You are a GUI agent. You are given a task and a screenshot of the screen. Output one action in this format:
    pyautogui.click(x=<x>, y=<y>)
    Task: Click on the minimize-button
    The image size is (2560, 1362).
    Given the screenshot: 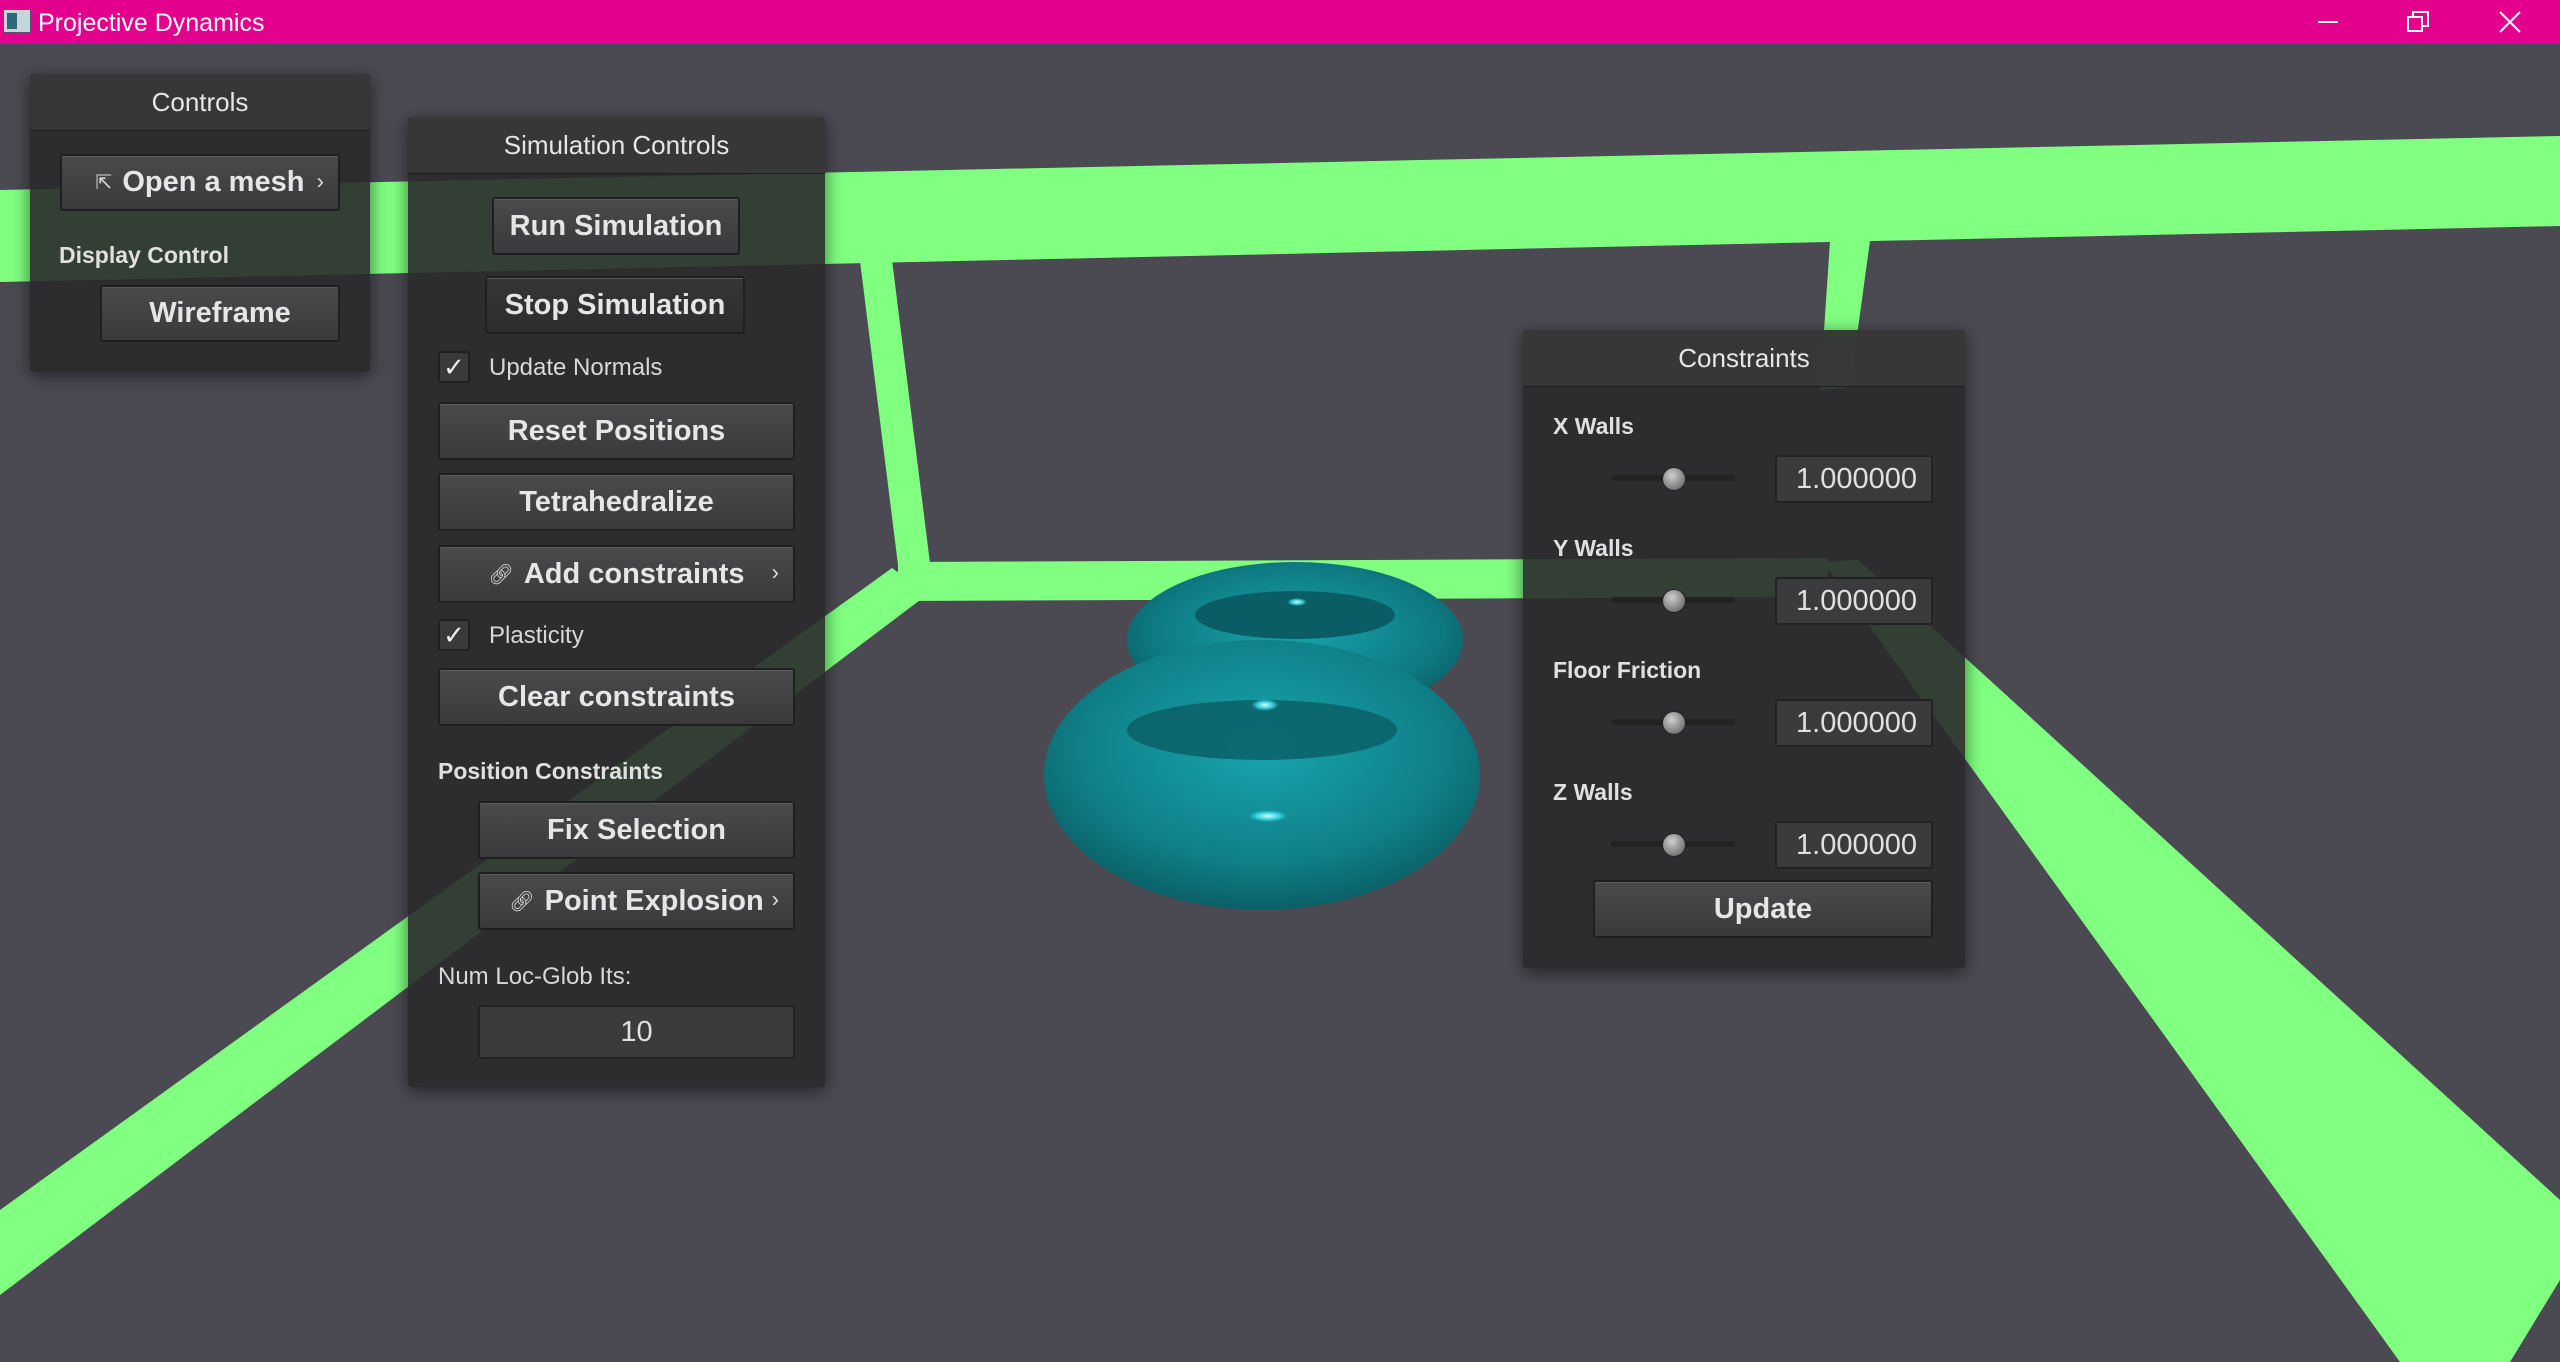 What is the action you would take?
    pyautogui.click(x=2328, y=22)
    